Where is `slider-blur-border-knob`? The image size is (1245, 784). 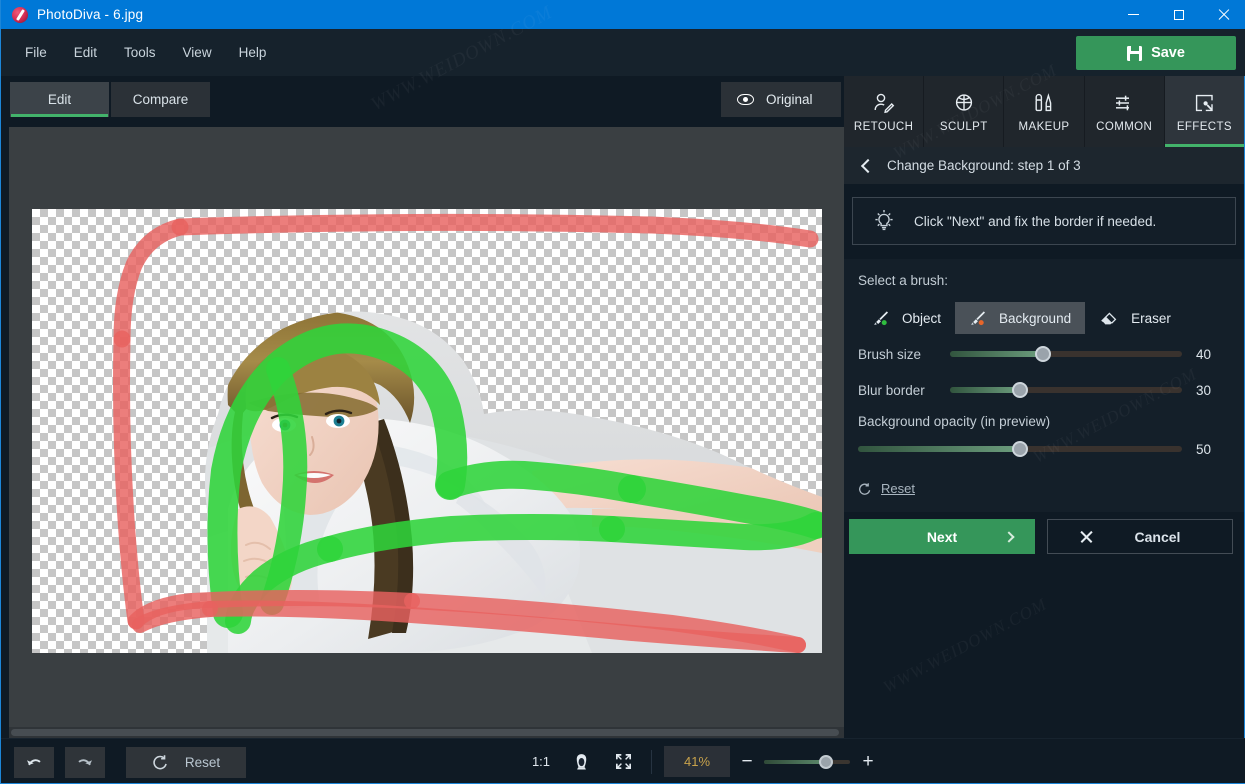
slider-blur-border-knob is located at coordinates (1019, 390).